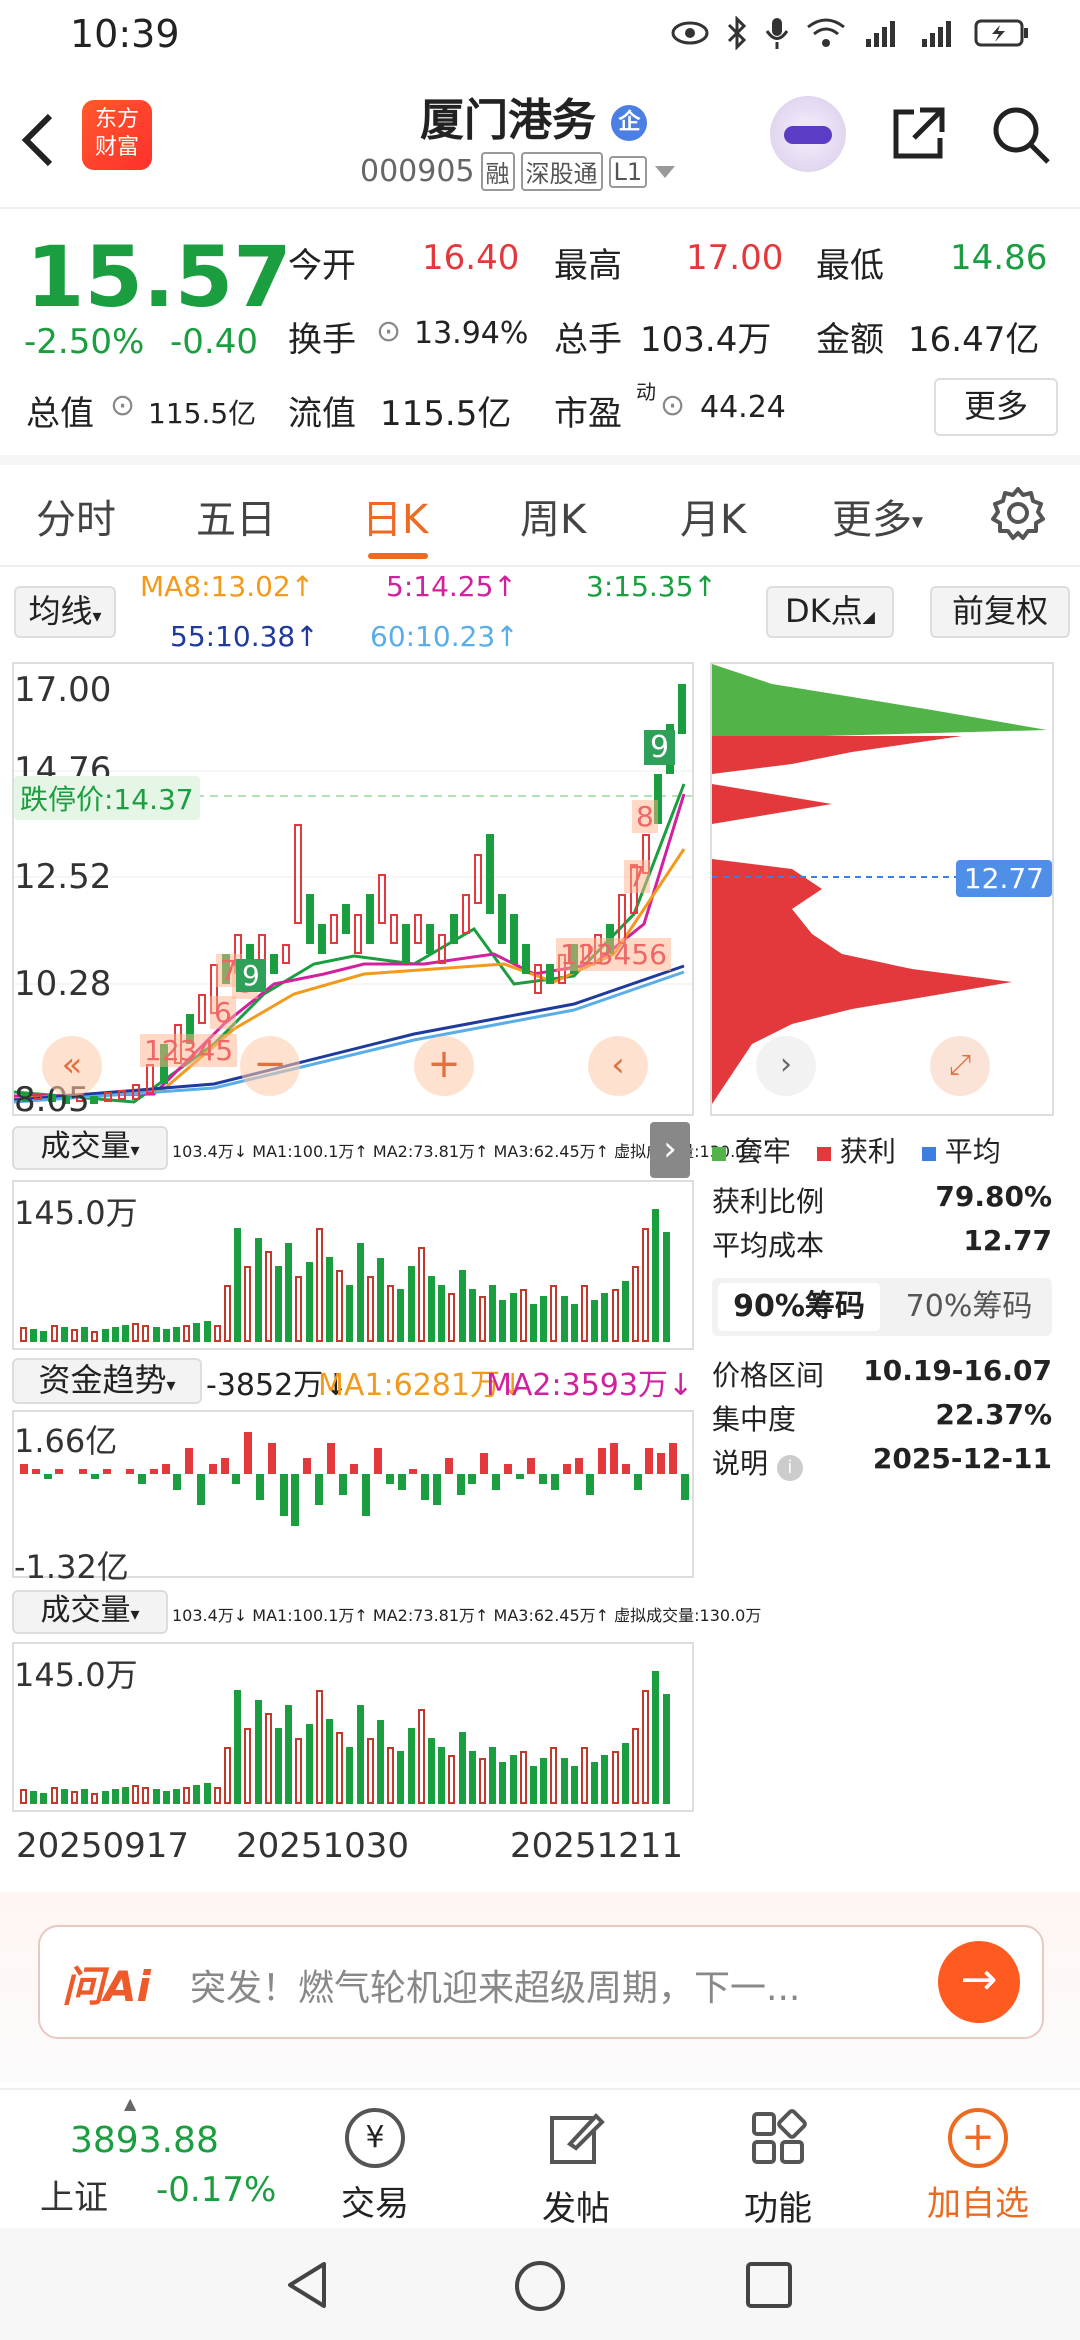 The image size is (1080, 2340). I want to click on signal-4g-icon, so click(880, 34).